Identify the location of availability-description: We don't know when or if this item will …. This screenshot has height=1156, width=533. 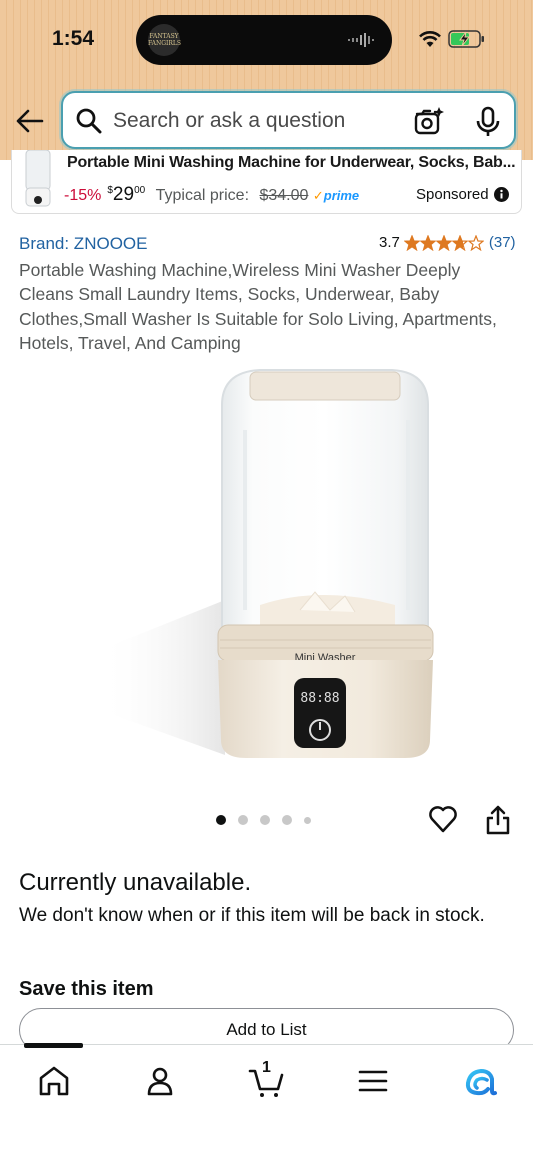
(252, 915).